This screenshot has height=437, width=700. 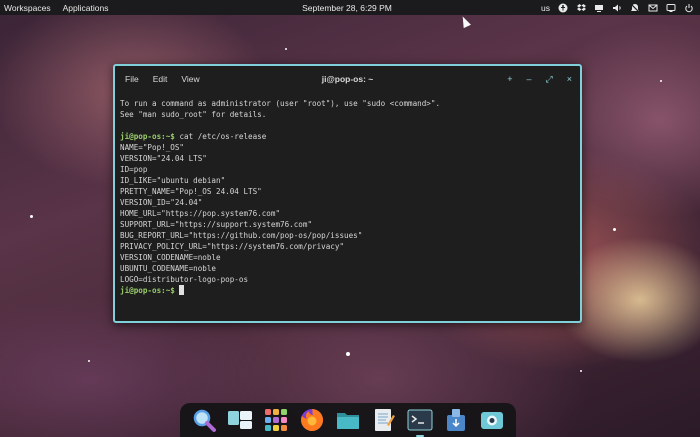 What do you see at coordinates (653, 7) in the screenshot?
I see `mail-icon` at bounding box center [653, 7].